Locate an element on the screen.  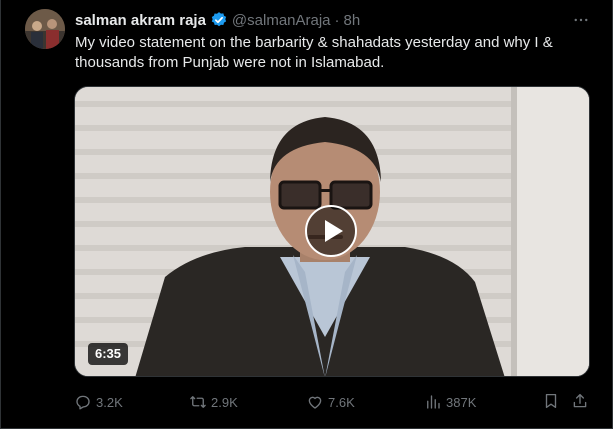
share-icon is located at coordinates (580, 401).